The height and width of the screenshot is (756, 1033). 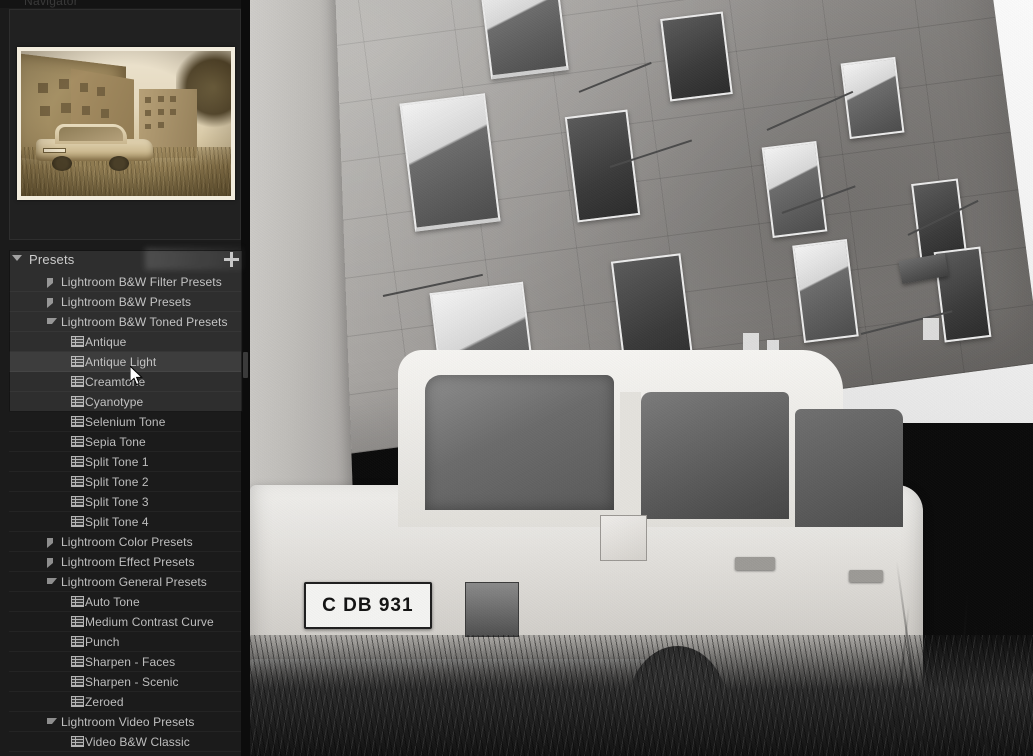 What do you see at coordinates (132, 681) in the screenshot?
I see `preset-item-label: Sharpen - Scenic` at bounding box center [132, 681].